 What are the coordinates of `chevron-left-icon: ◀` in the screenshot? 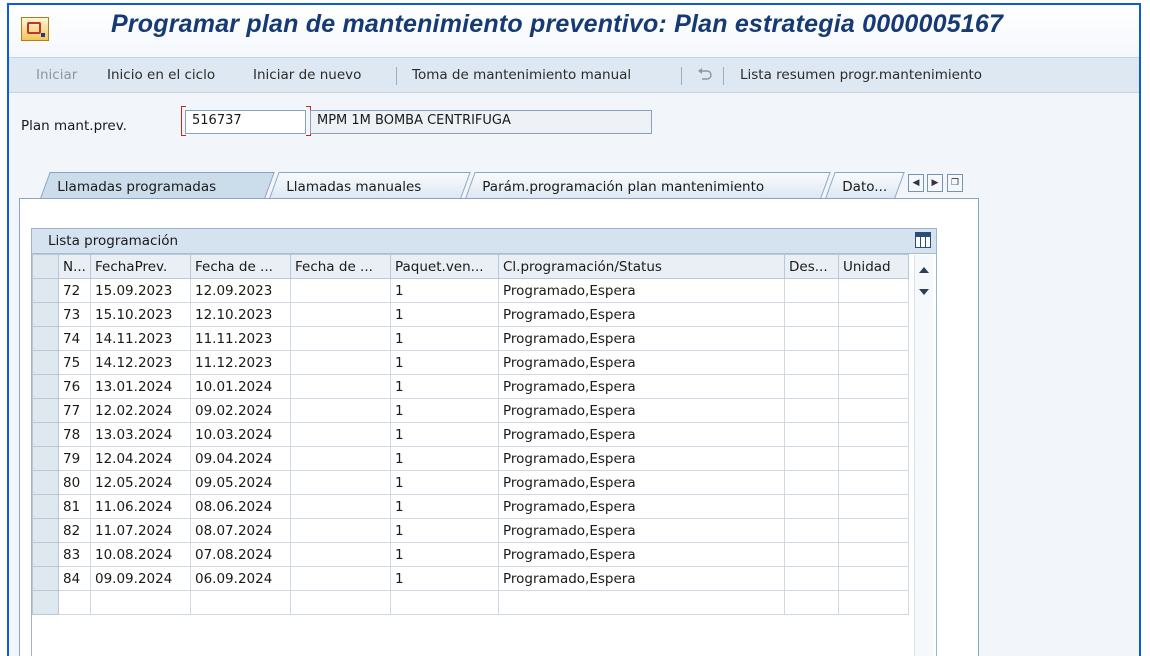 It's located at (916, 183).